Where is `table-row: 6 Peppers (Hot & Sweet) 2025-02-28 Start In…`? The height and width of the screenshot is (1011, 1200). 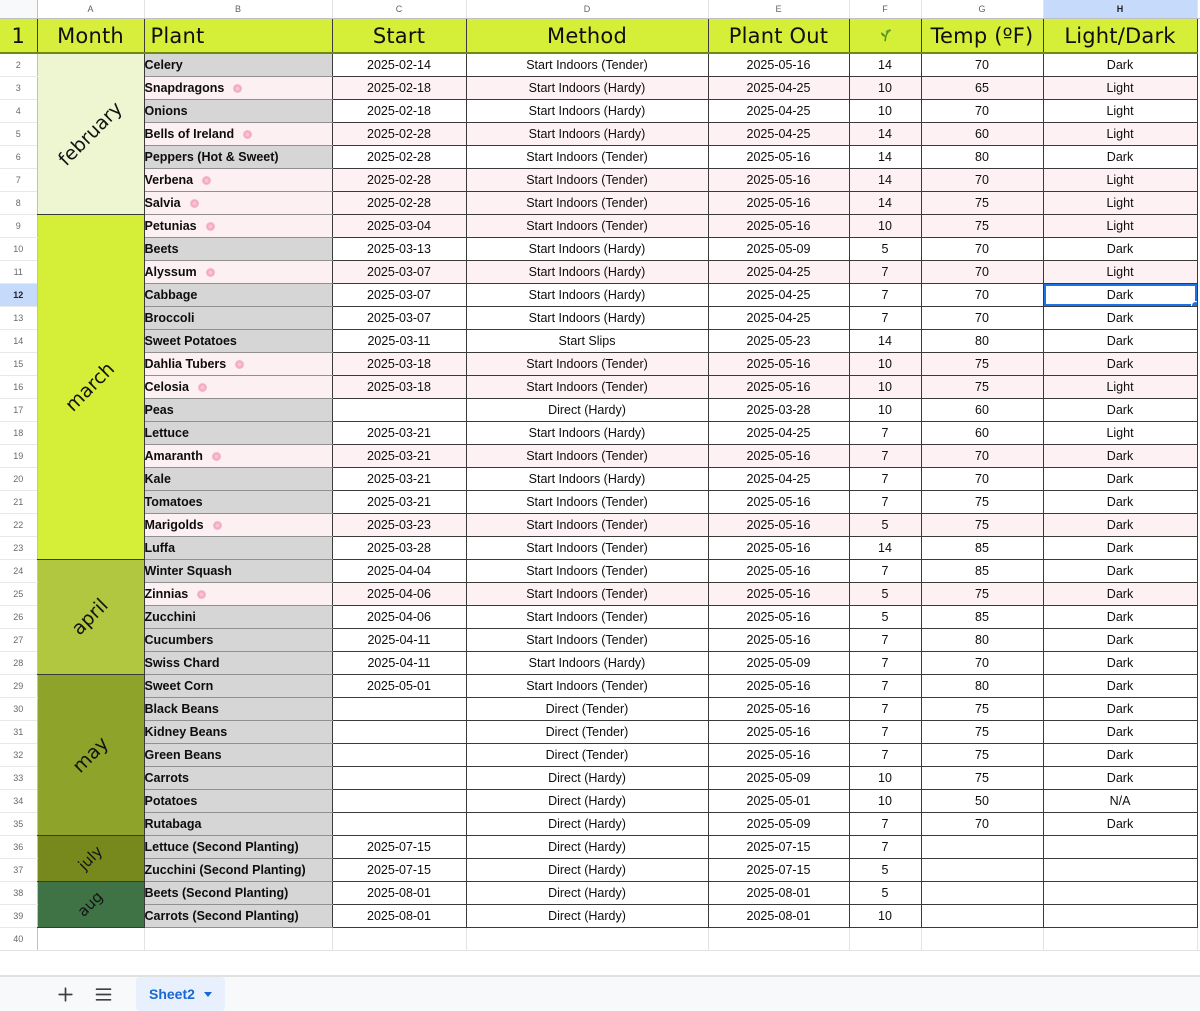 table-row: 6 Peppers (Hot & Sweet) 2025-02-28 Start In… is located at coordinates (600, 157).